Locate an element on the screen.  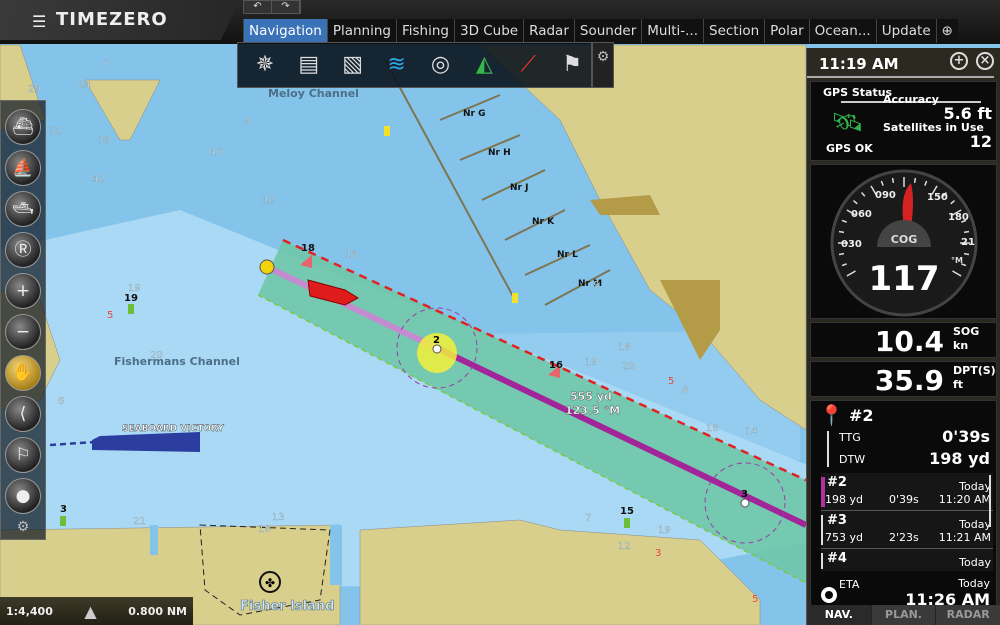
app-title: TIMEZERO is located at coordinates (112, 19).